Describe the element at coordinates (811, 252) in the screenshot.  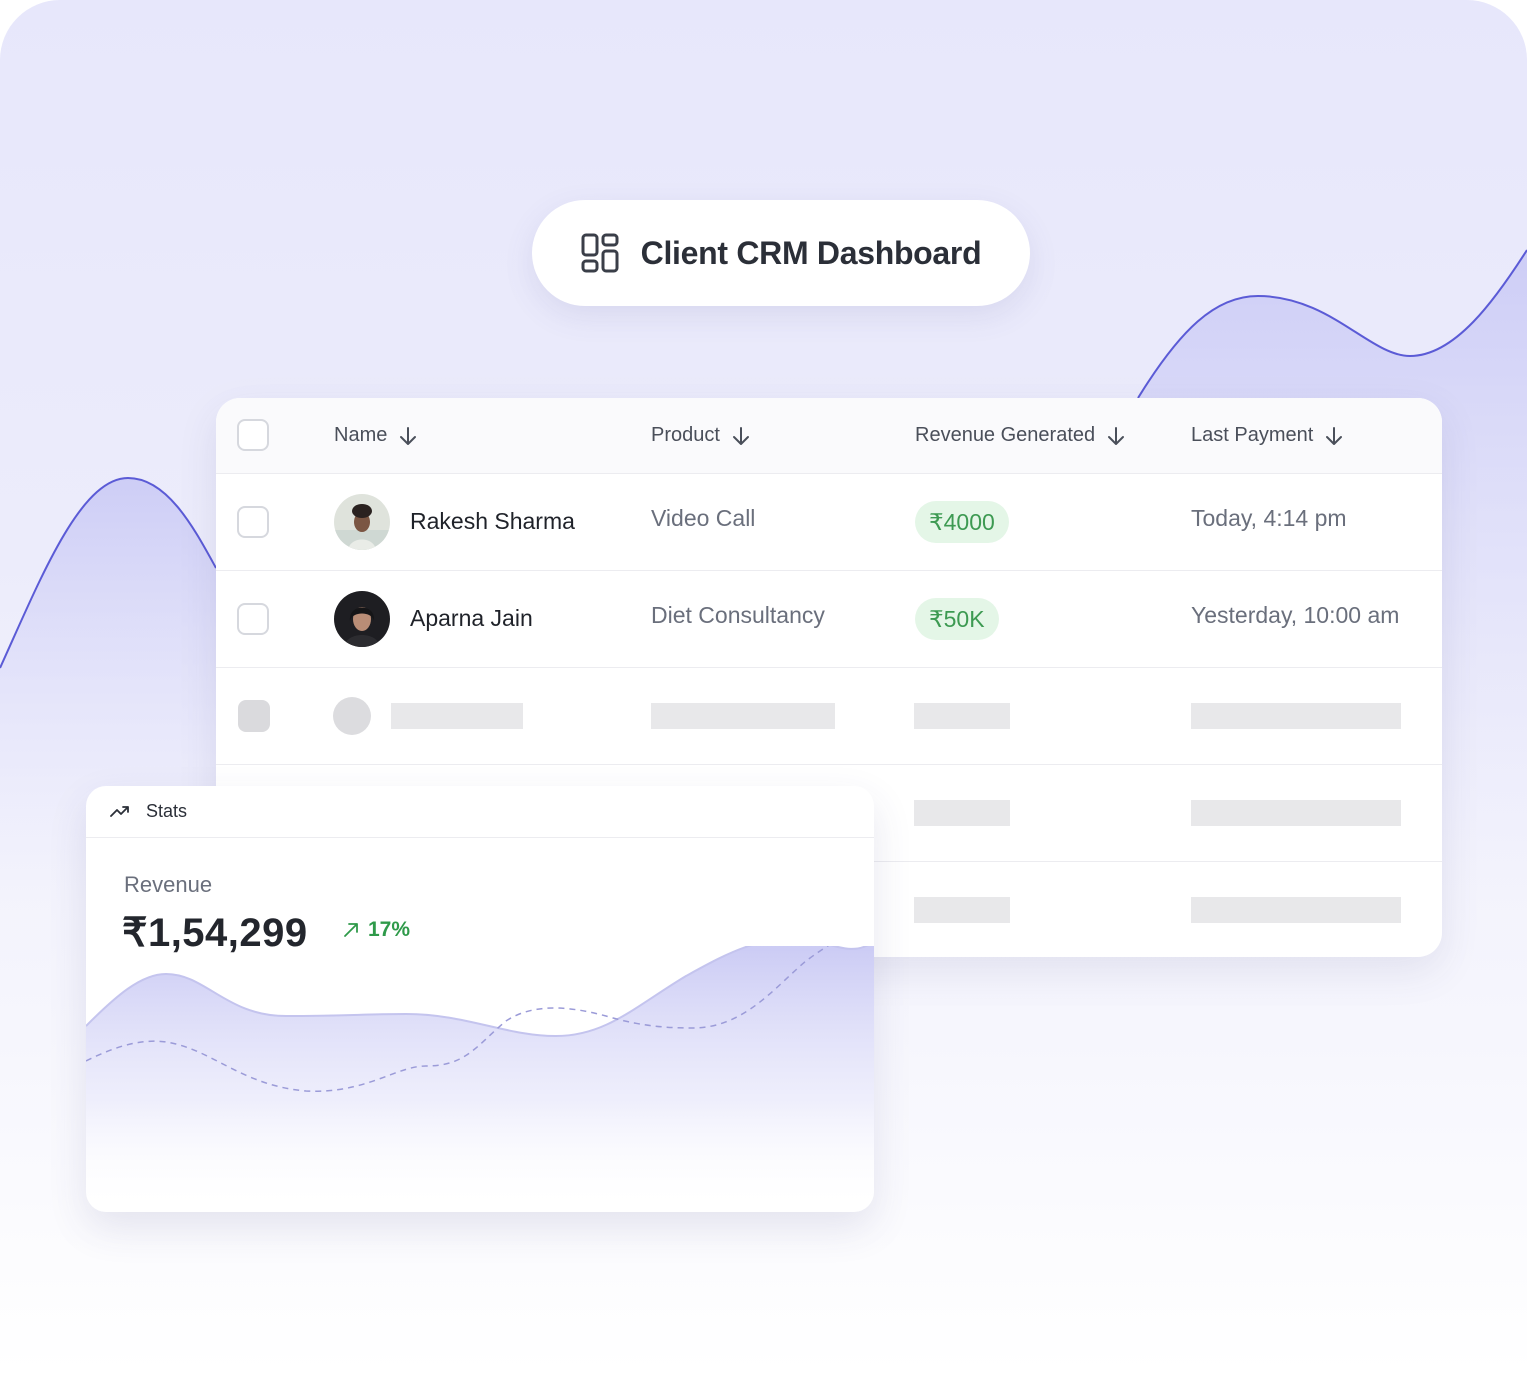
I see `page-title: Client CRM Dashboard` at that location.